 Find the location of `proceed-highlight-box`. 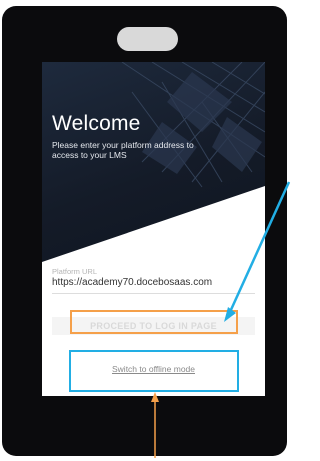

proceed-highlight-box is located at coordinates (154, 322).